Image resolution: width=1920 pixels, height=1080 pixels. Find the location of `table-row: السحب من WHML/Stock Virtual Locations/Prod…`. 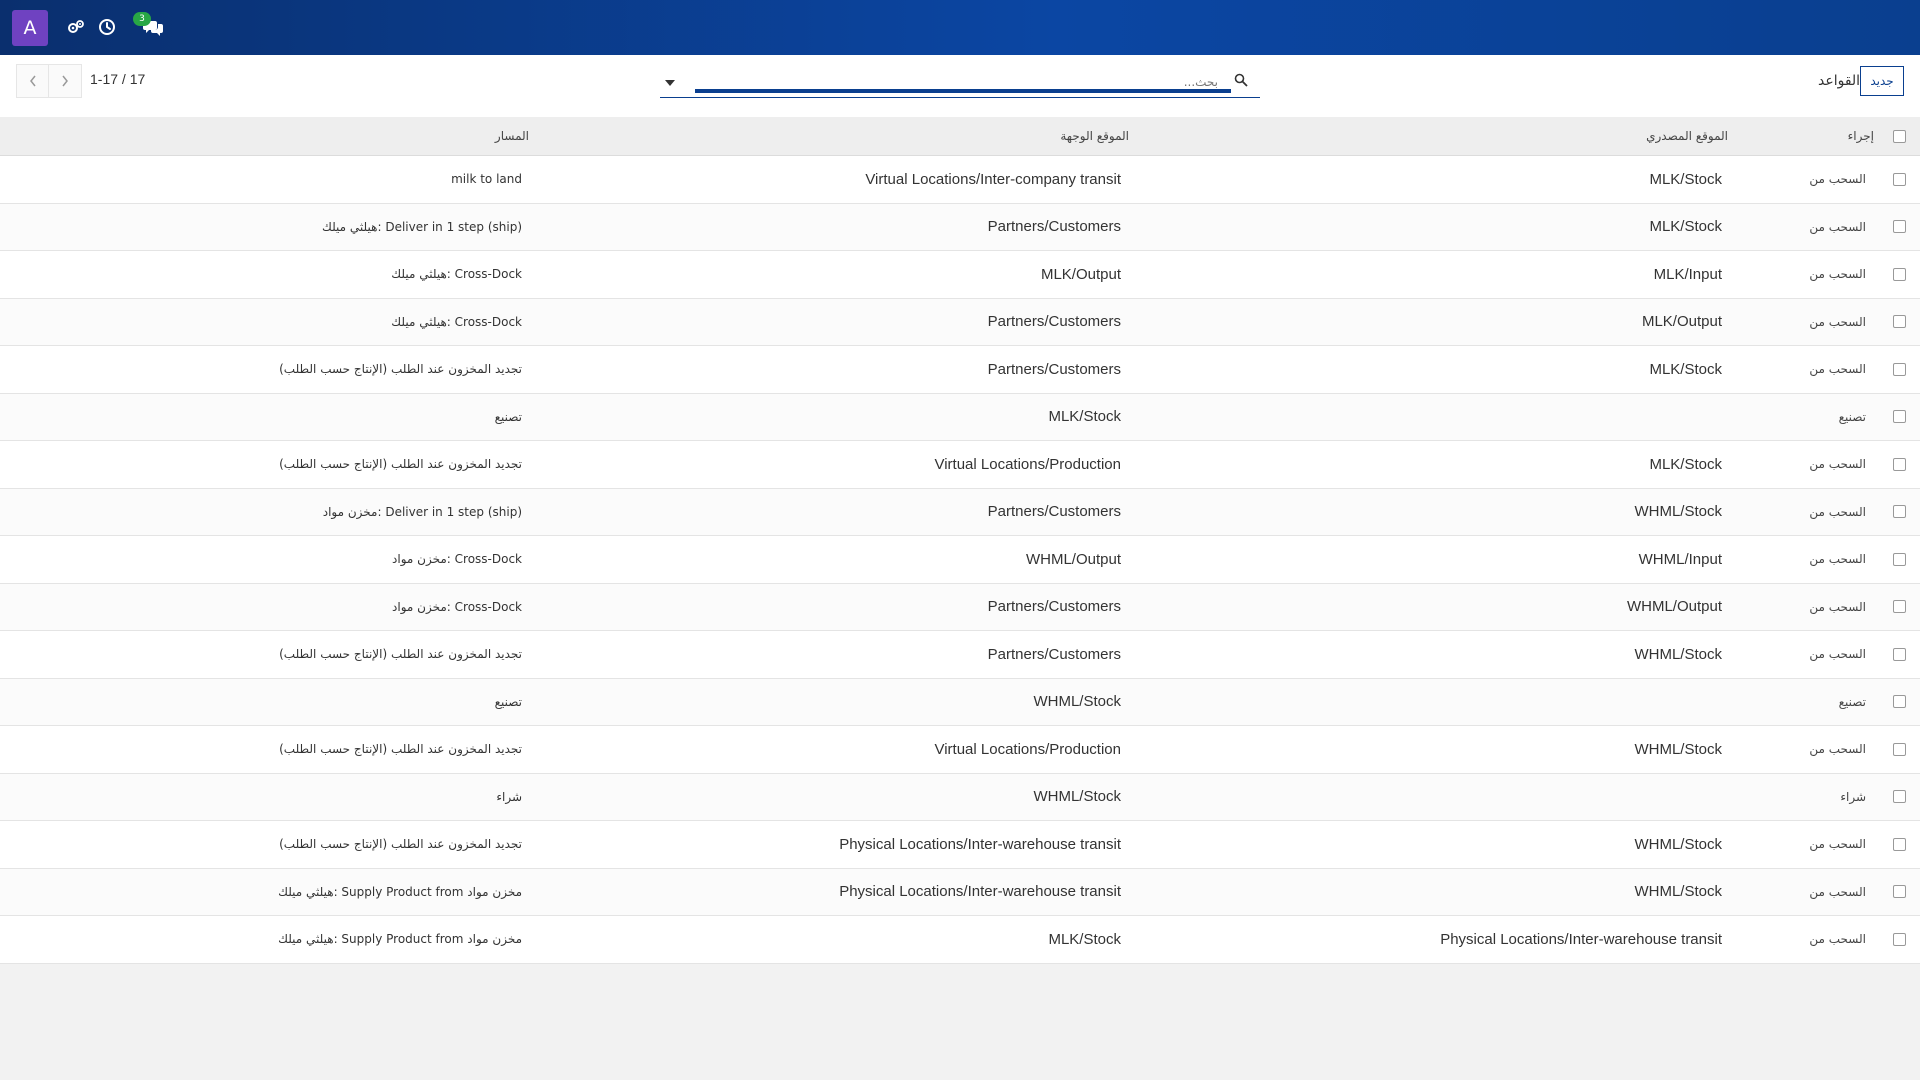

table-row: السحب من WHML/Stock Virtual Locations/Prod… is located at coordinates (960, 750).